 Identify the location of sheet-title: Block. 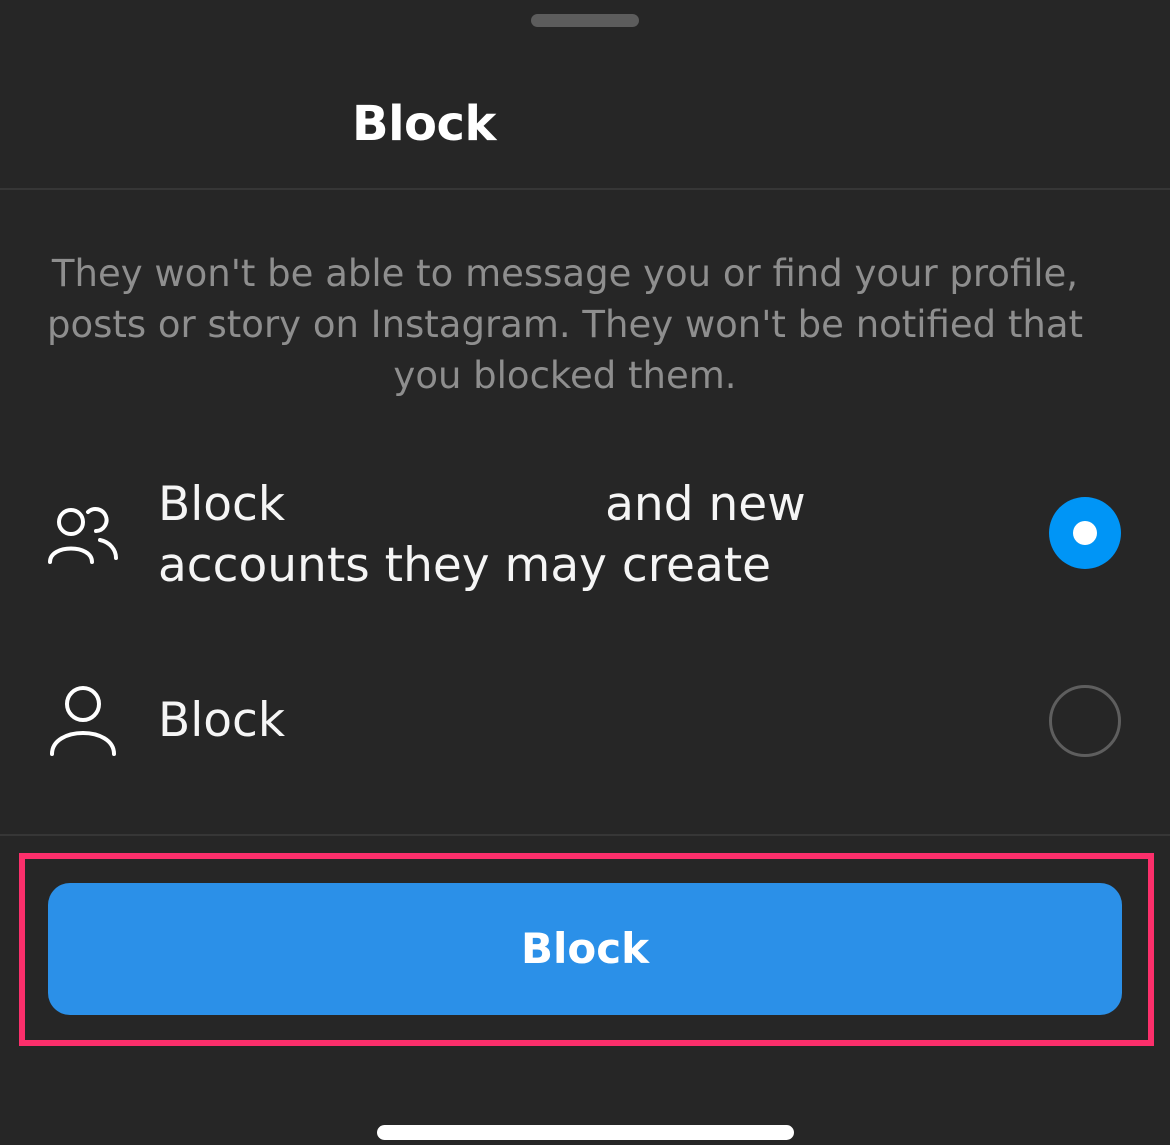
(424, 124).